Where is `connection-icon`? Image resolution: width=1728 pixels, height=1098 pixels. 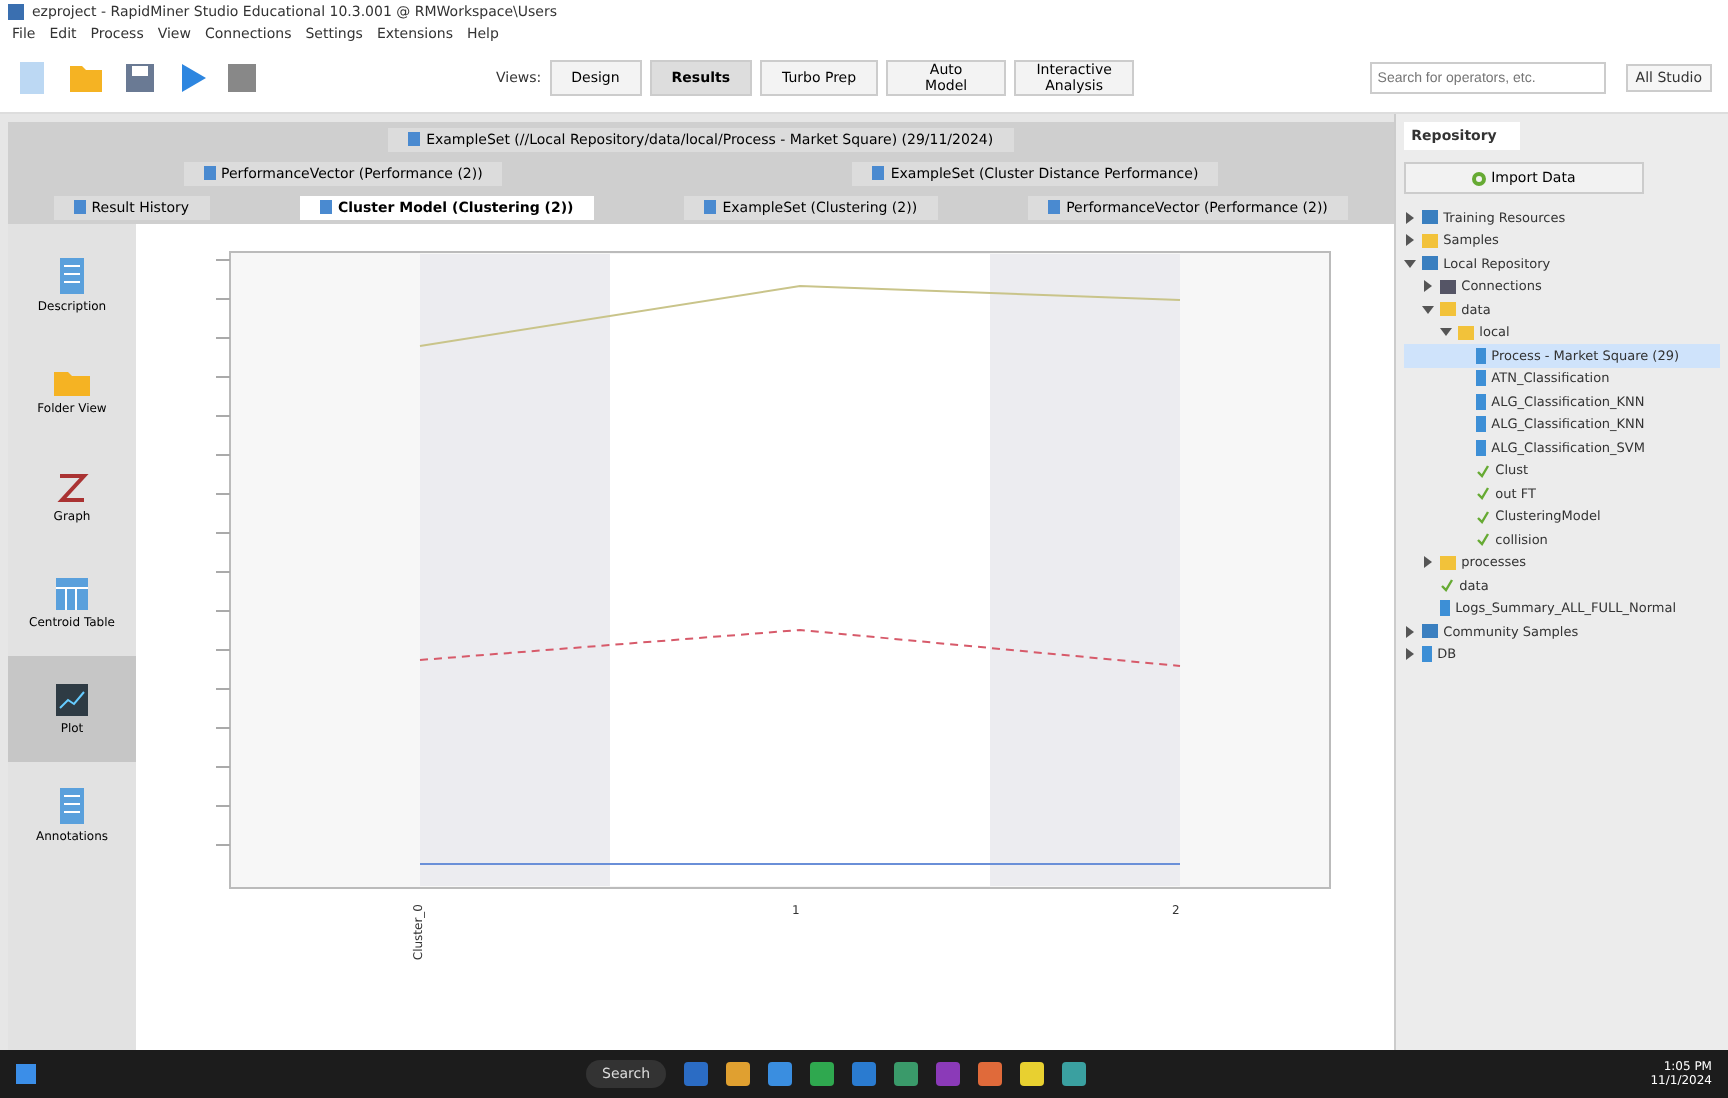 connection-icon is located at coordinates (1447, 286).